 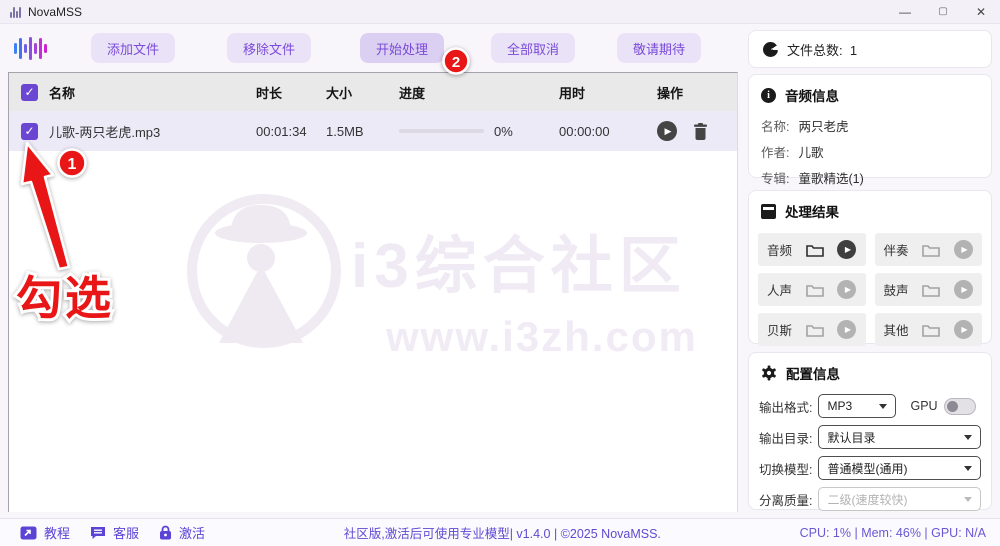 What do you see at coordinates (899, 499) in the screenshot?
I see `quality-select: 二级(速度较快)` at bounding box center [899, 499].